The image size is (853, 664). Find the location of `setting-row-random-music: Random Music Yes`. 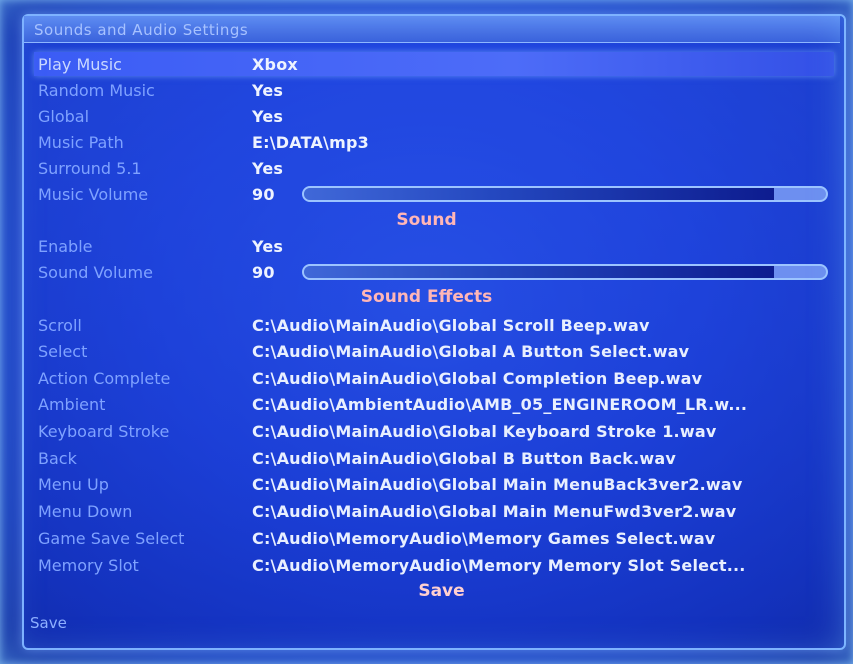

setting-row-random-music: Random Music Yes is located at coordinates (434, 90).